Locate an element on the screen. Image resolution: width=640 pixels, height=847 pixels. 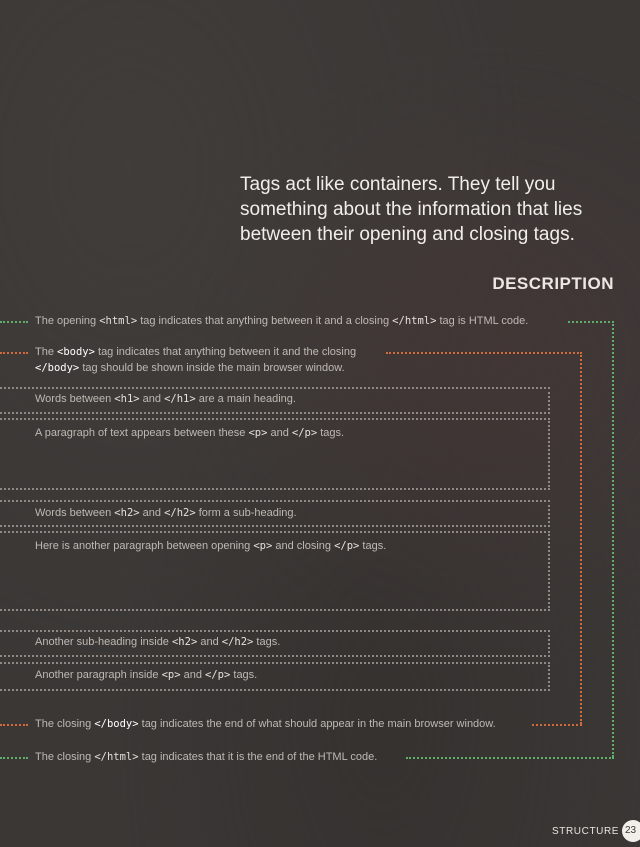
h1-open-tag: <h1> is located at coordinates (127, 399).